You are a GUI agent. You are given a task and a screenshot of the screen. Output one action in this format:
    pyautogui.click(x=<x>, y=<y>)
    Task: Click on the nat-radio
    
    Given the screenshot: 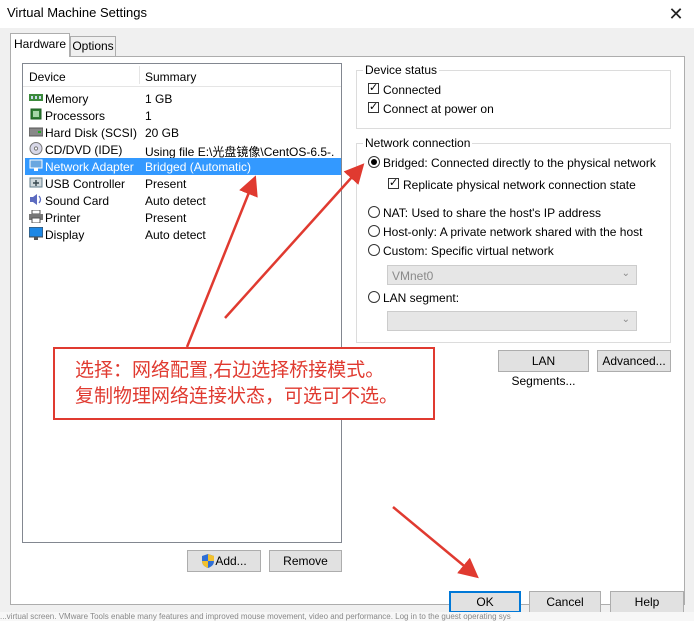 What is the action you would take?
    pyautogui.click(x=374, y=212)
    